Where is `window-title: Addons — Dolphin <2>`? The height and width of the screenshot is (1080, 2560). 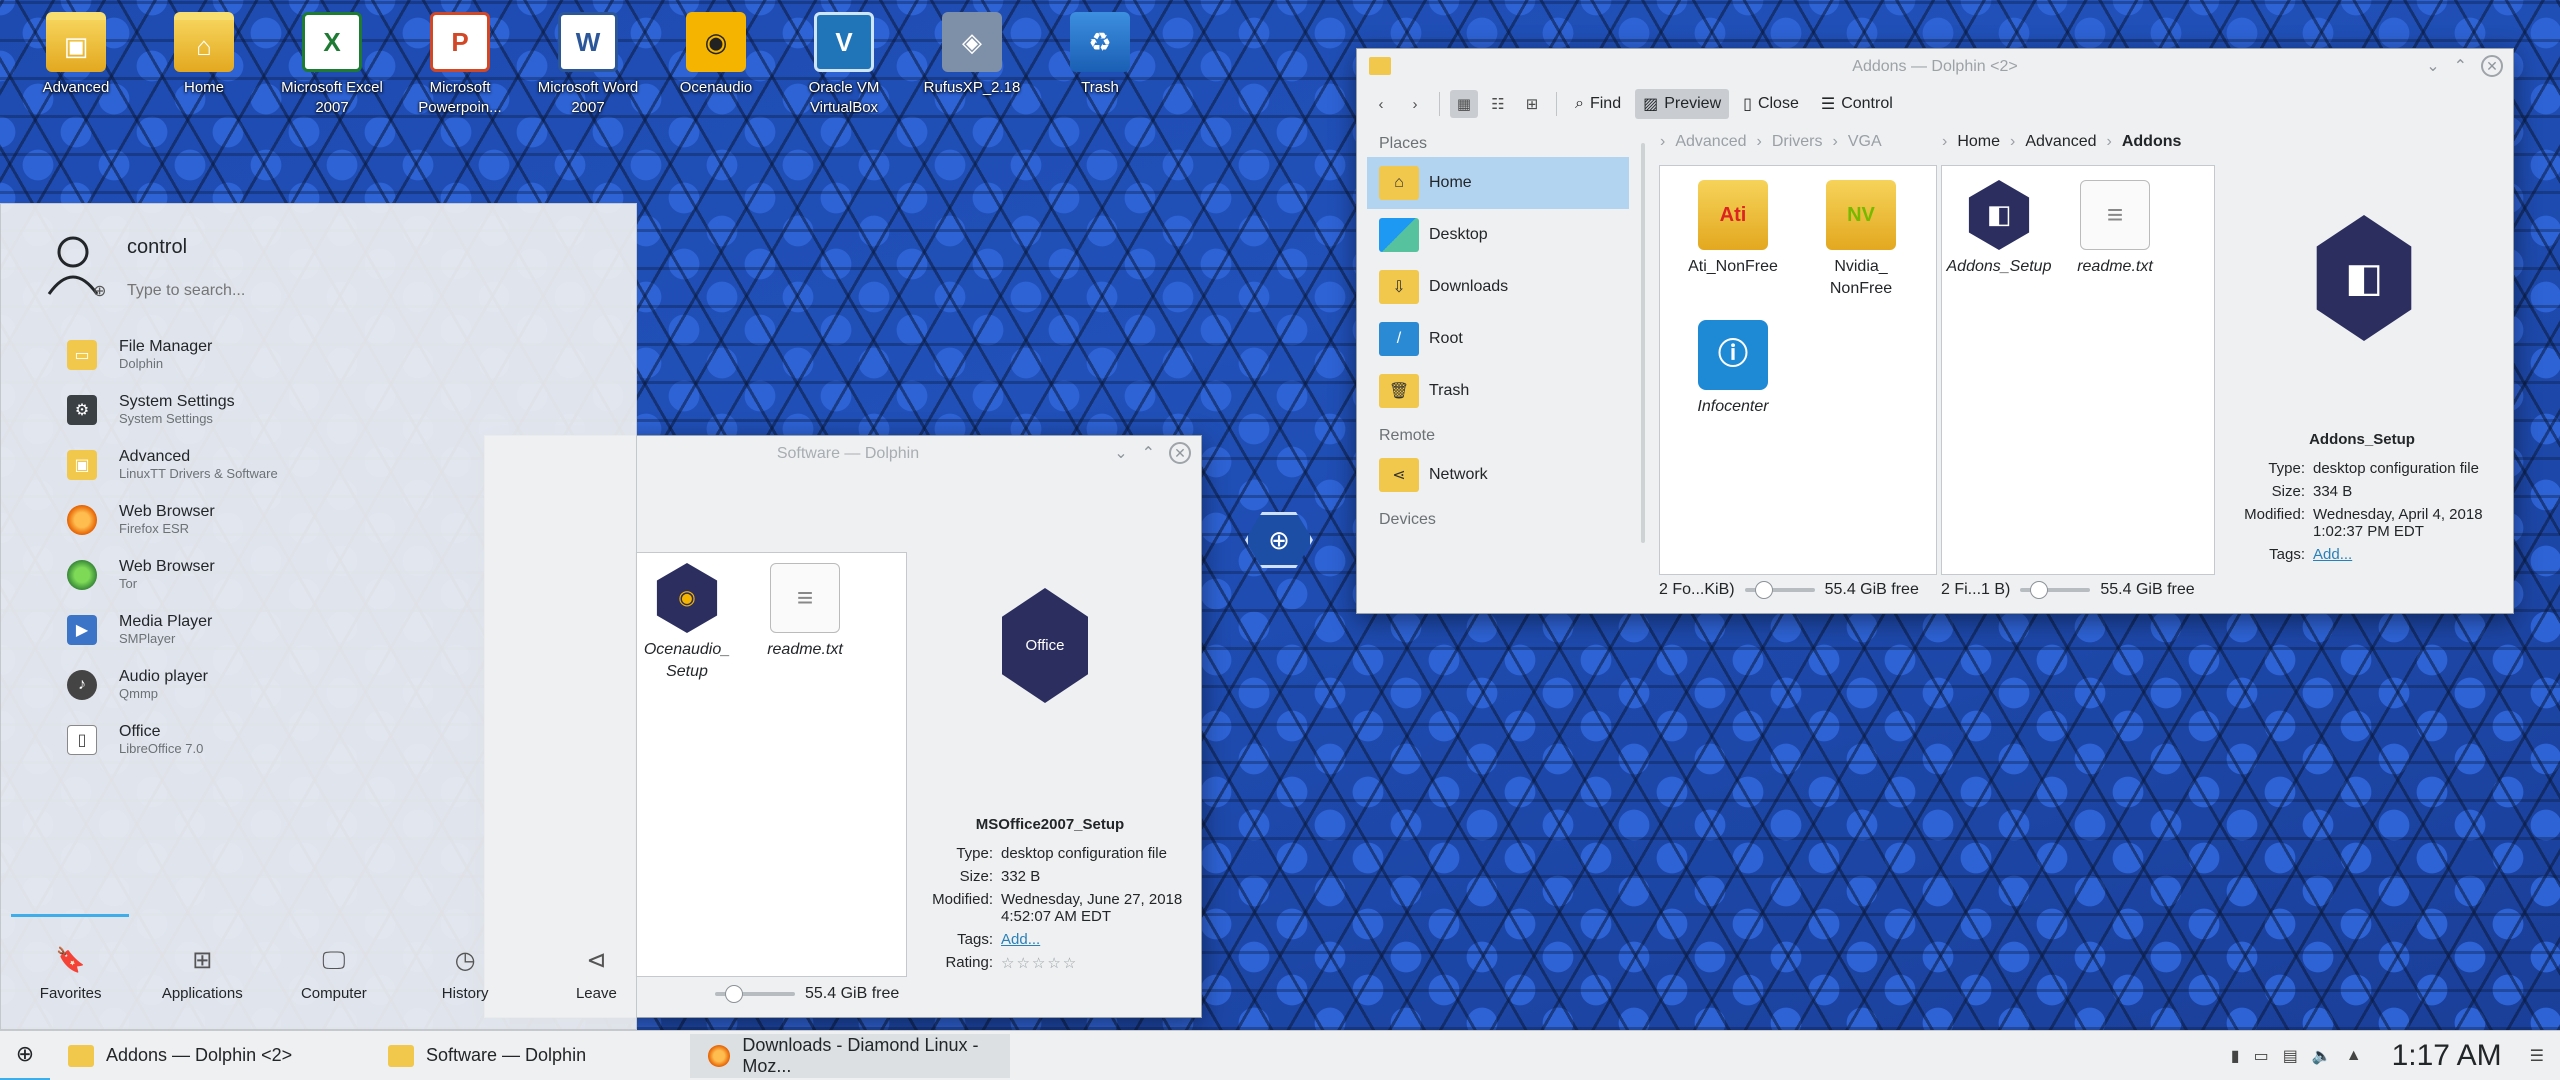
window-title: Addons — Dolphin <2> is located at coordinates (1935, 66).